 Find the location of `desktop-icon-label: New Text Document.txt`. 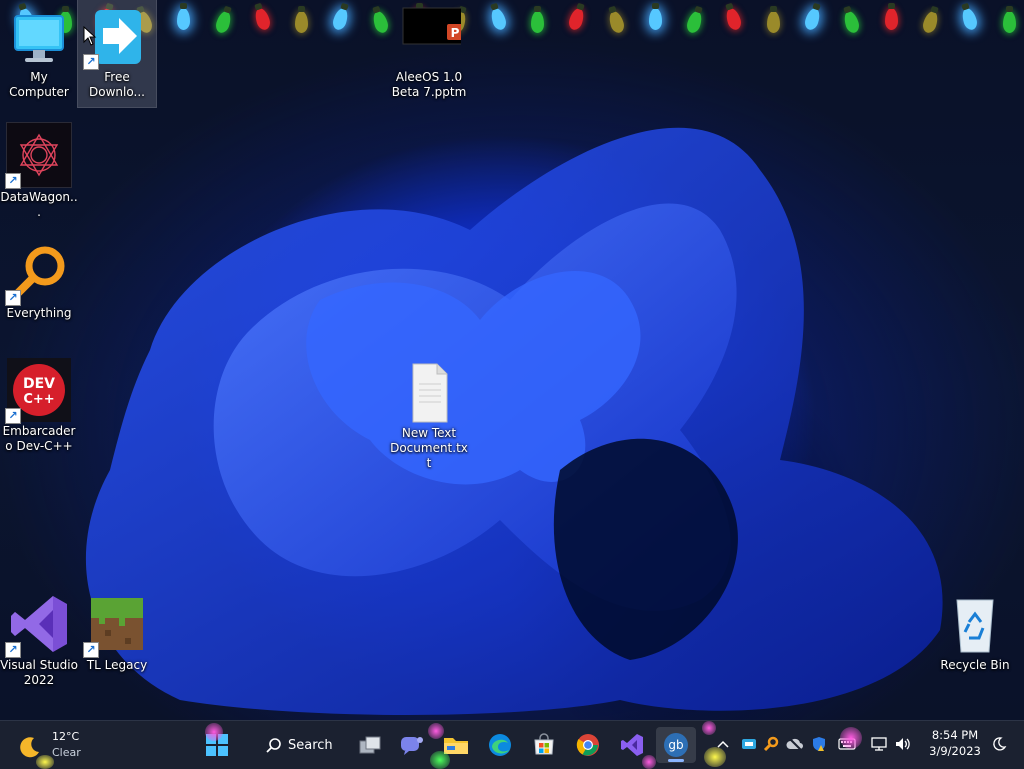

desktop-icon-label: New Text Document.txt is located at coordinates (429, 448).